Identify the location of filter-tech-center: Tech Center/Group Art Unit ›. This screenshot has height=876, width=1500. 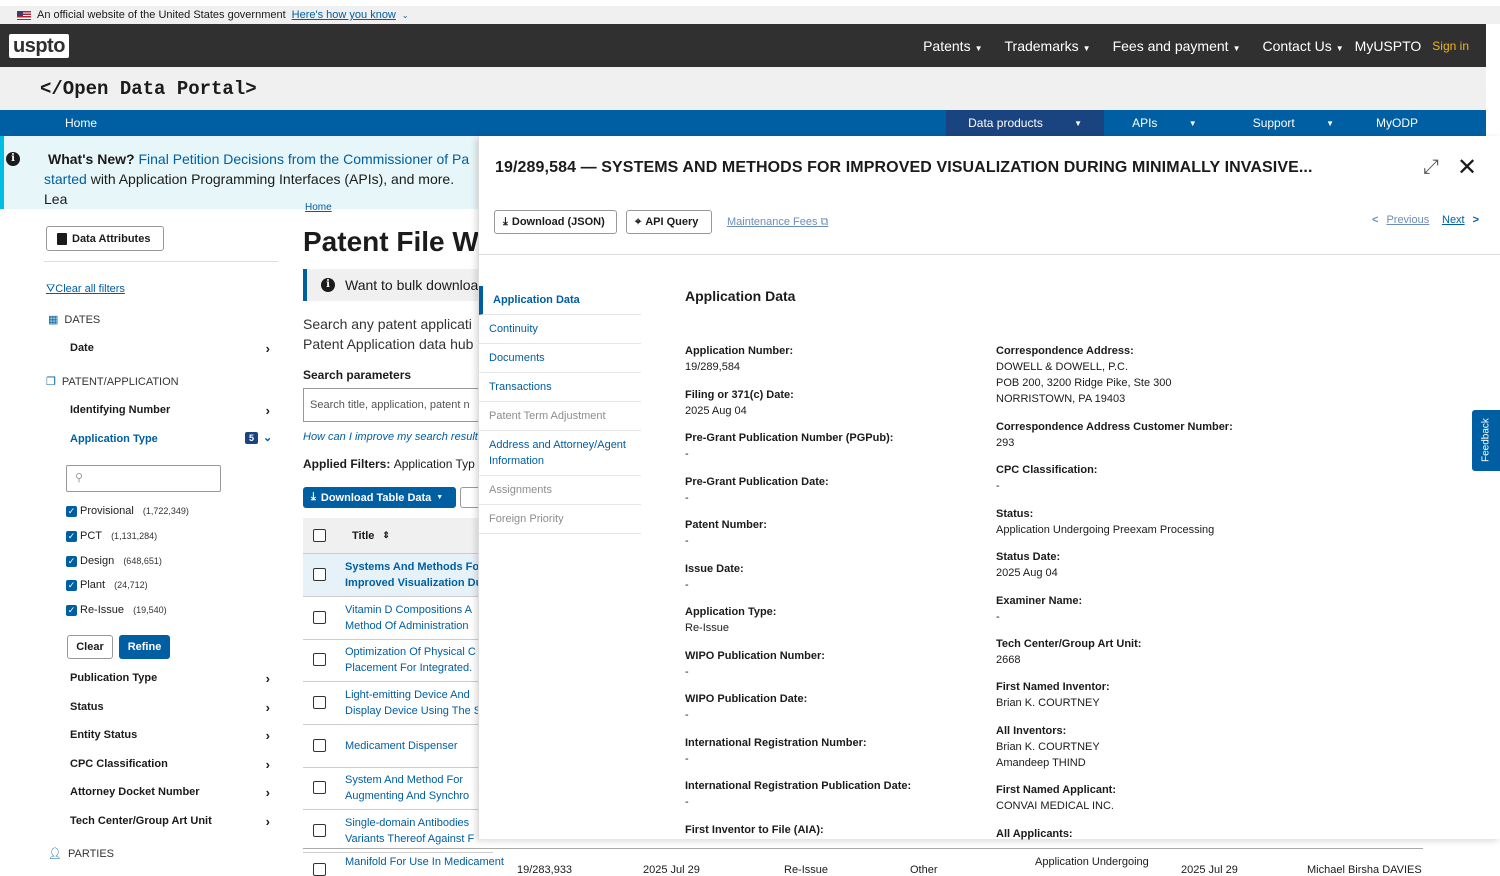
(174, 821).